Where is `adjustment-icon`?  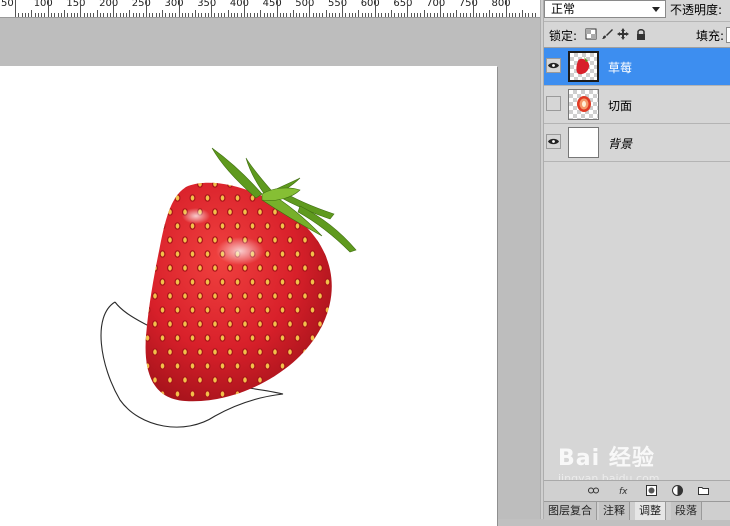
adjustment-icon is located at coordinates (677, 490).